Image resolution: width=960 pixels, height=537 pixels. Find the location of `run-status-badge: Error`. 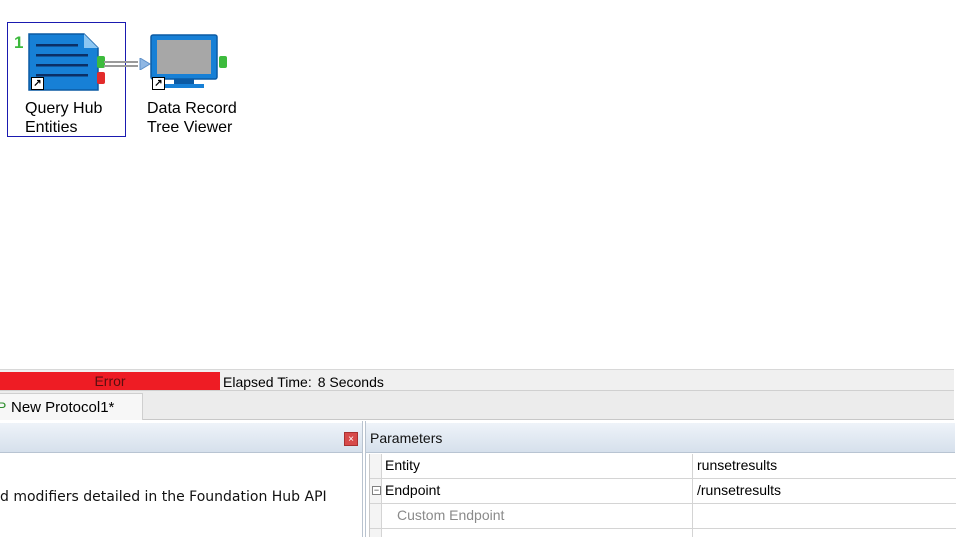

run-status-badge: Error is located at coordinates (110, 381).